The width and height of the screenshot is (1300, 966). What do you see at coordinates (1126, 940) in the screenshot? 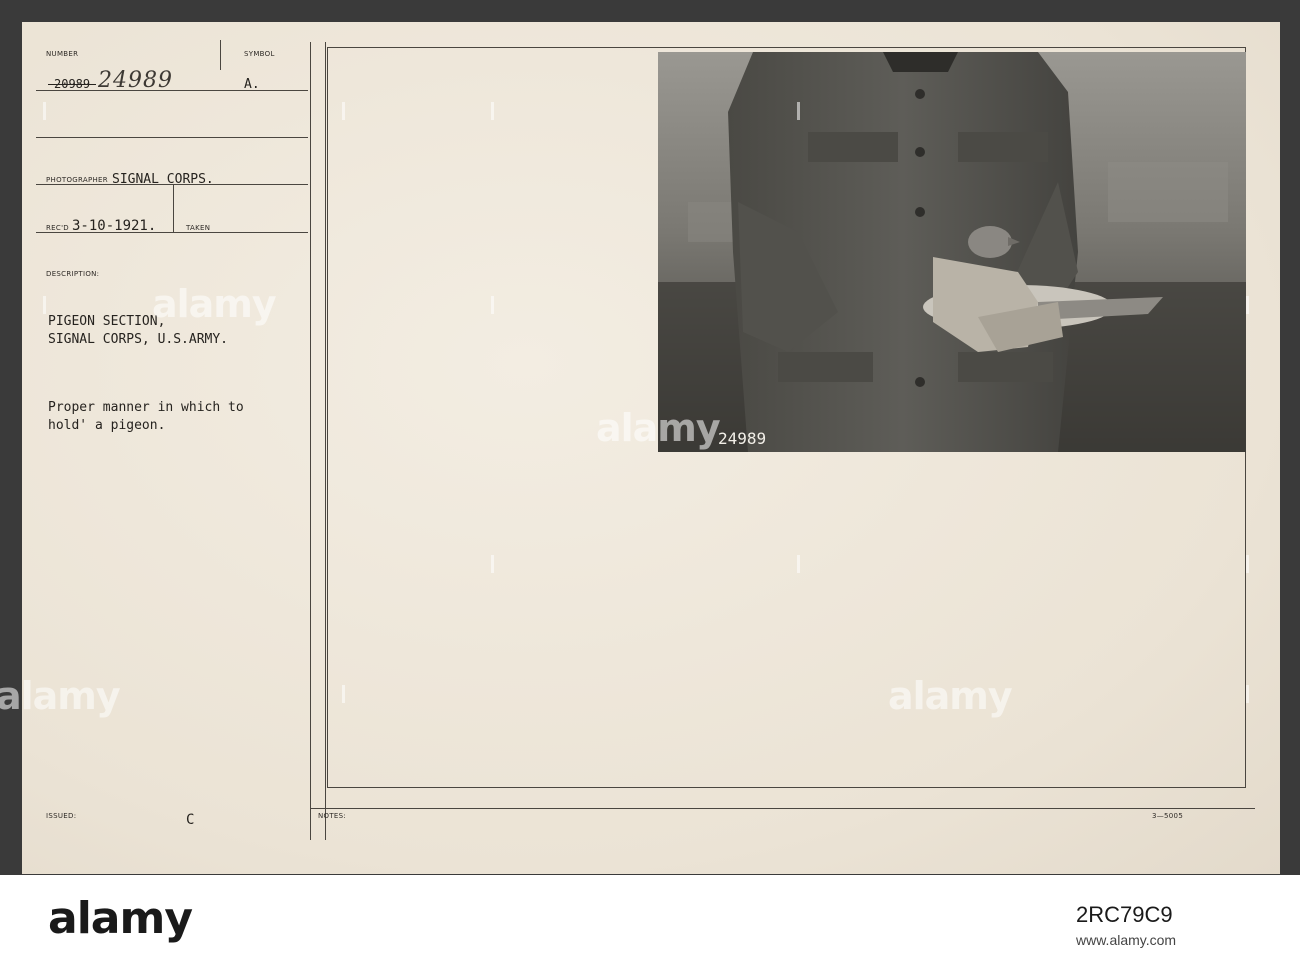
I see `site-url: www.alamy.com` at bounding box center [1126, 940].